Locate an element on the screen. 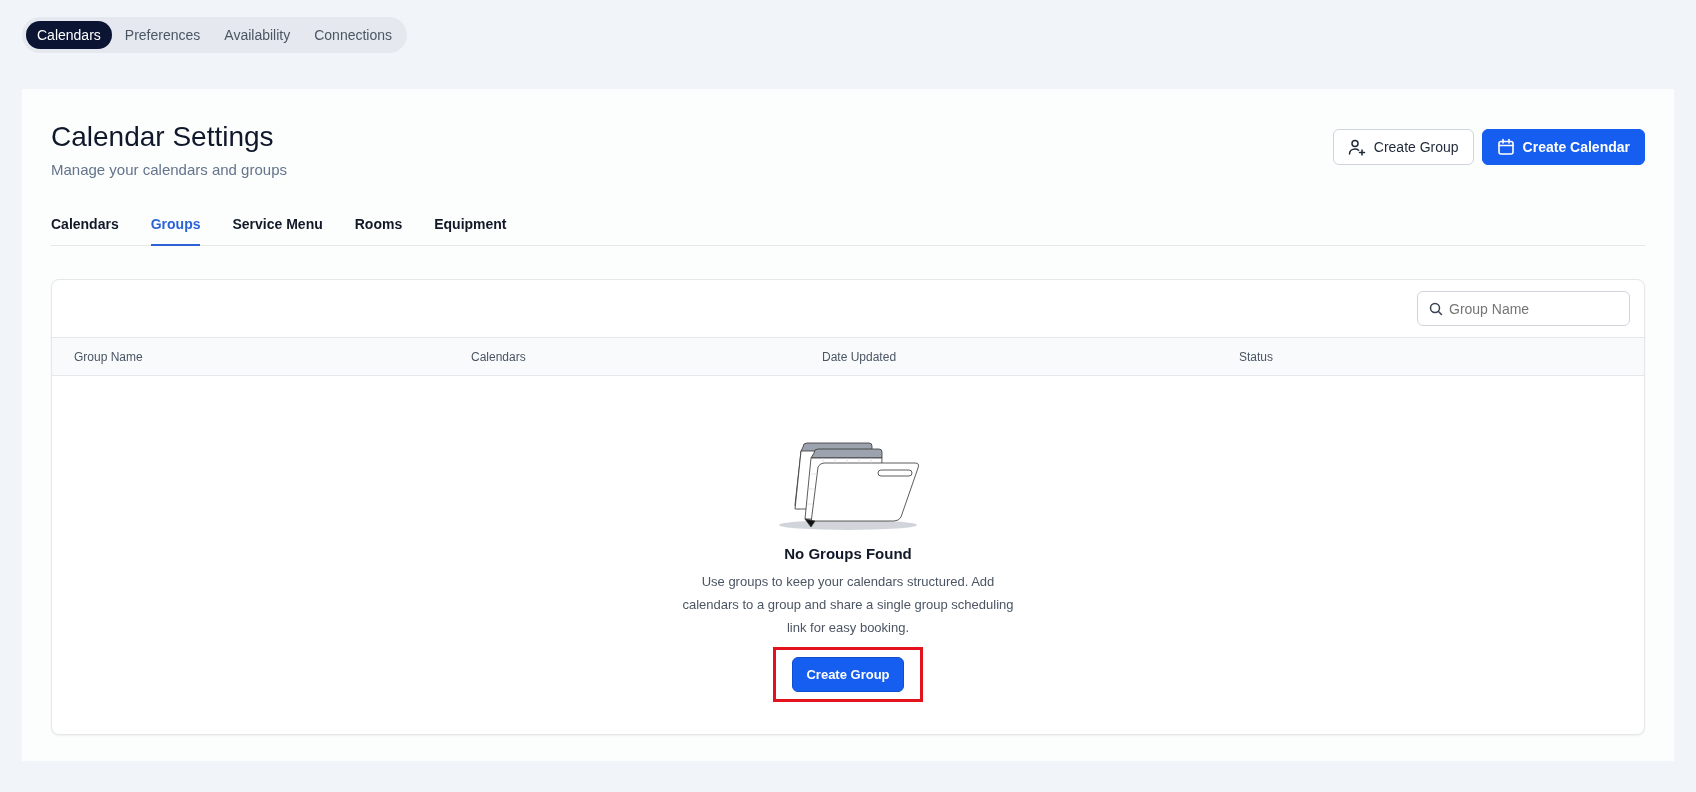 This screenshot has width=1696, height=792. column-header: Calendars is located at coordinates (499, 356).